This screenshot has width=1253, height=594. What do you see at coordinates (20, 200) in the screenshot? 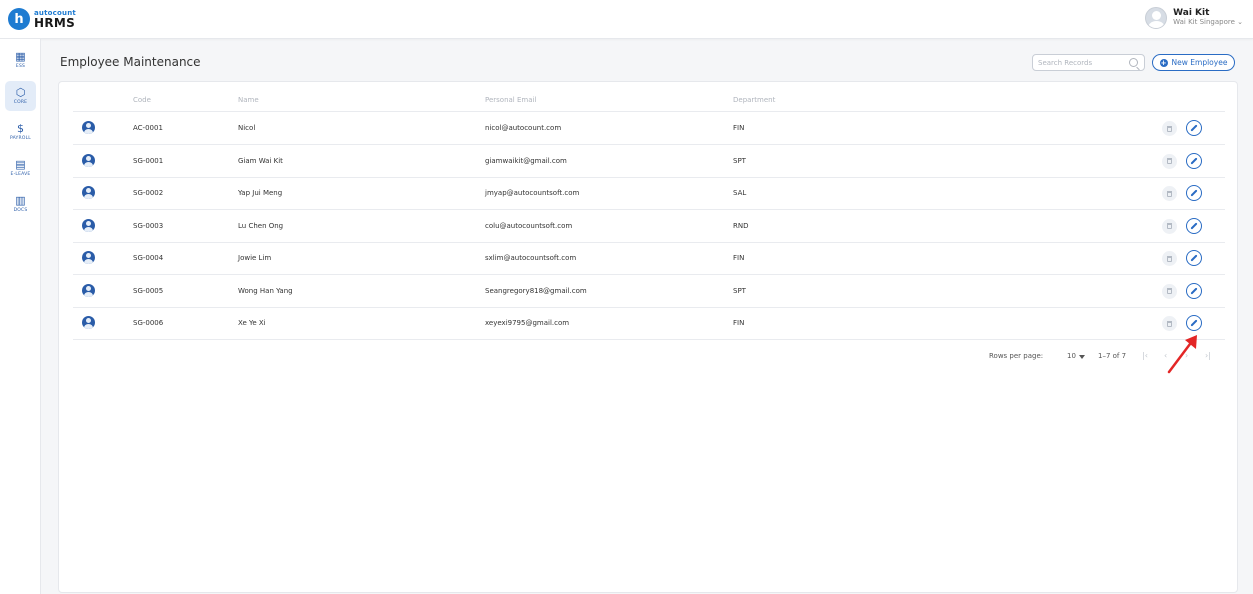
I see `document-icon: ▥` at bounding box center [20, 200].